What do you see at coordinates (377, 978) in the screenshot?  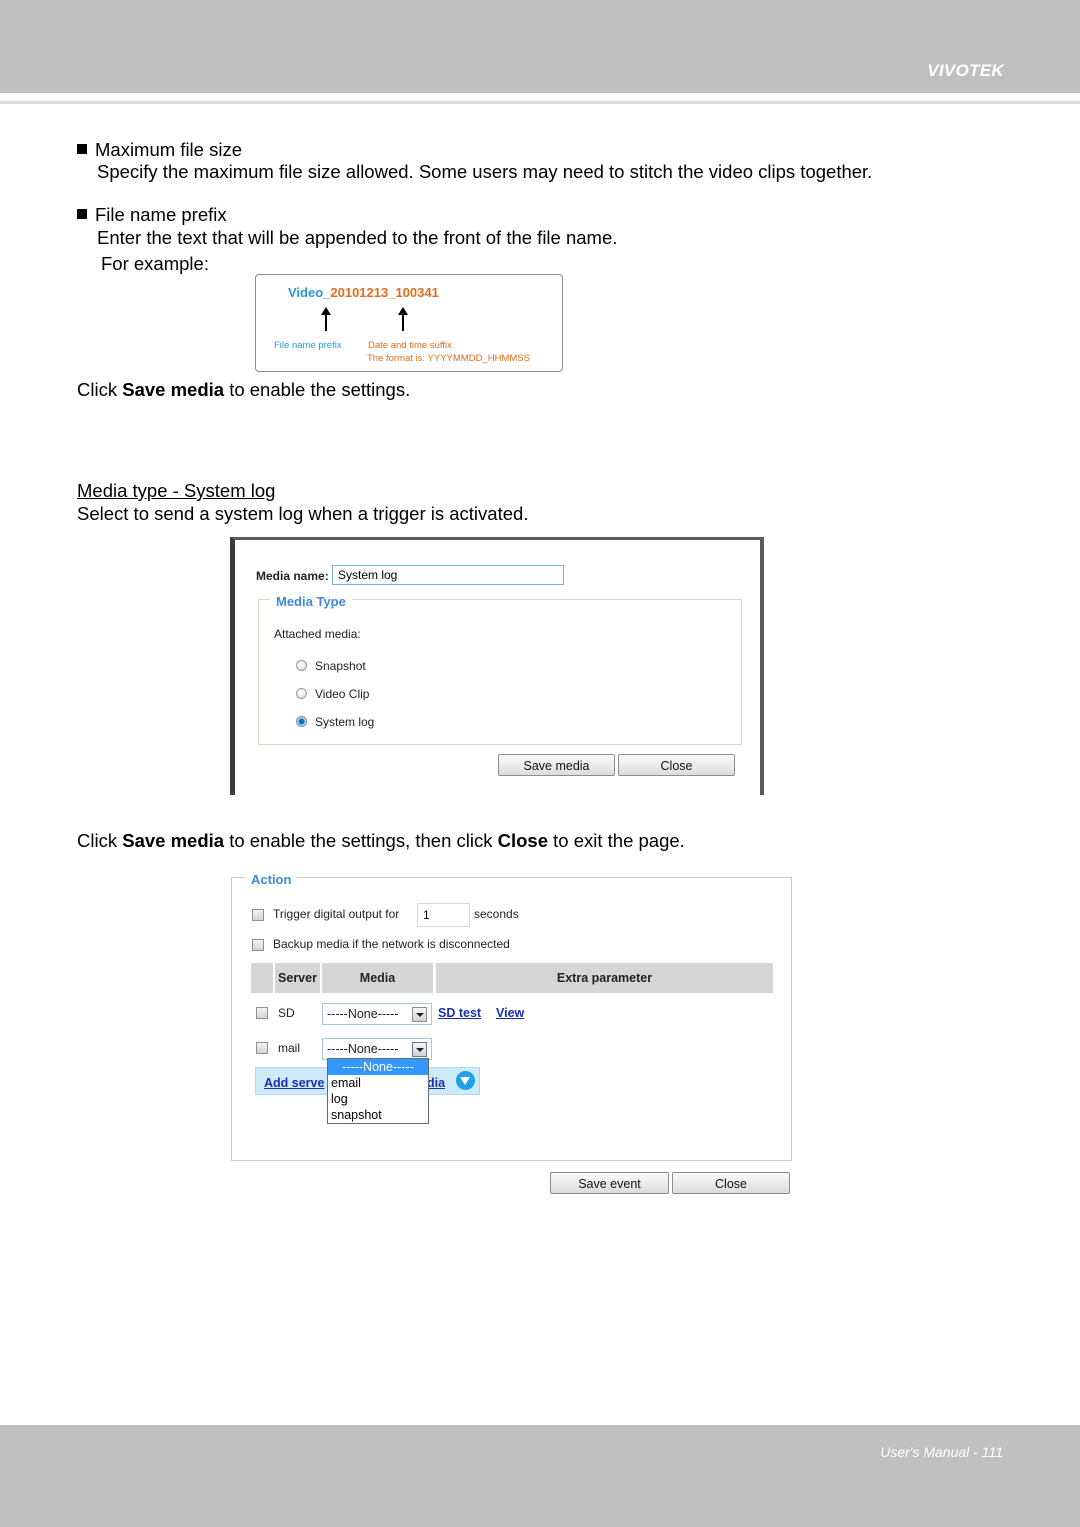 I see `table-header-media: Media` at bounding box center [377, 978].